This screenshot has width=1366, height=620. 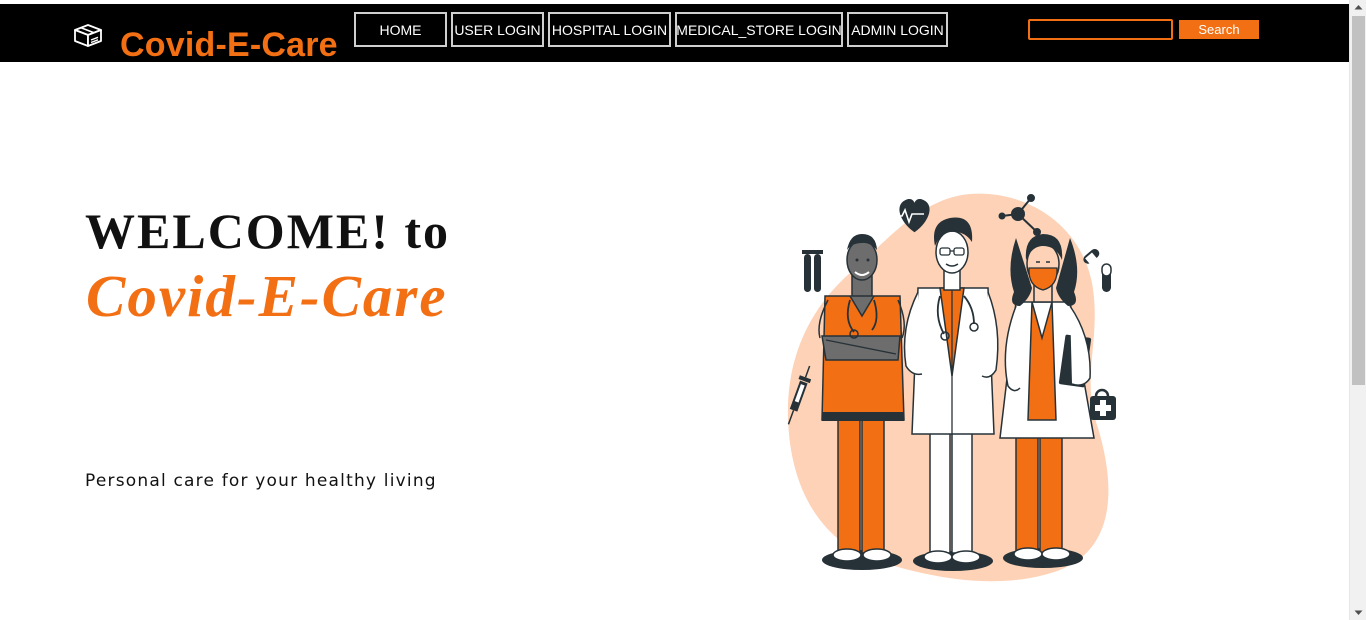 What do you see at coordinates (268, 231) in the screenshot?
I see `welcome-heading: WELCOME! to` at bounding box center [268, 231].